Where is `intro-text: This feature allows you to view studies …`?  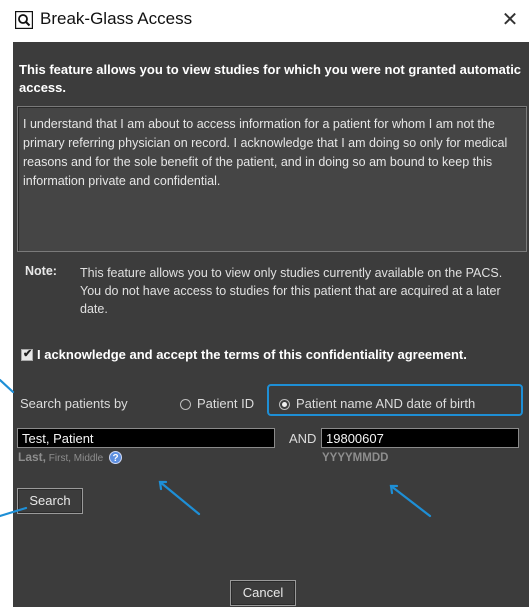 intro-text: This feature allows you to view studies … is located at coordinates (270, 78).